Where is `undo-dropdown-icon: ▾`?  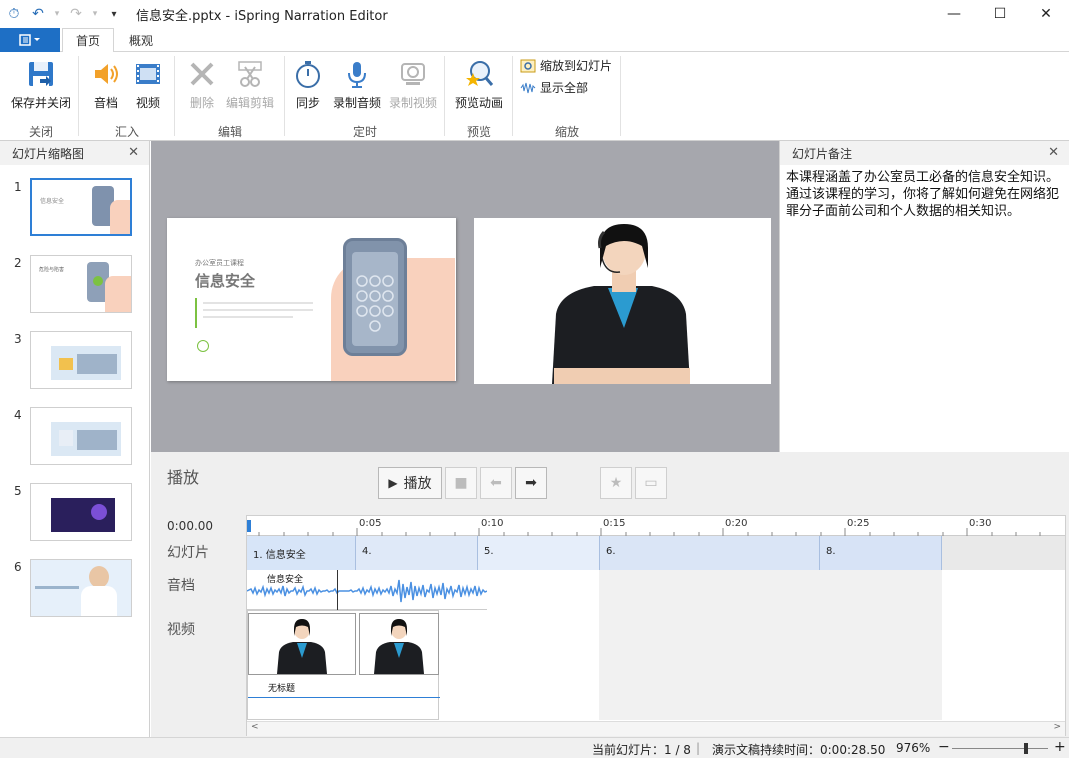
undo-dropdown-icon: ▾ is located at coordinates (57, 14).